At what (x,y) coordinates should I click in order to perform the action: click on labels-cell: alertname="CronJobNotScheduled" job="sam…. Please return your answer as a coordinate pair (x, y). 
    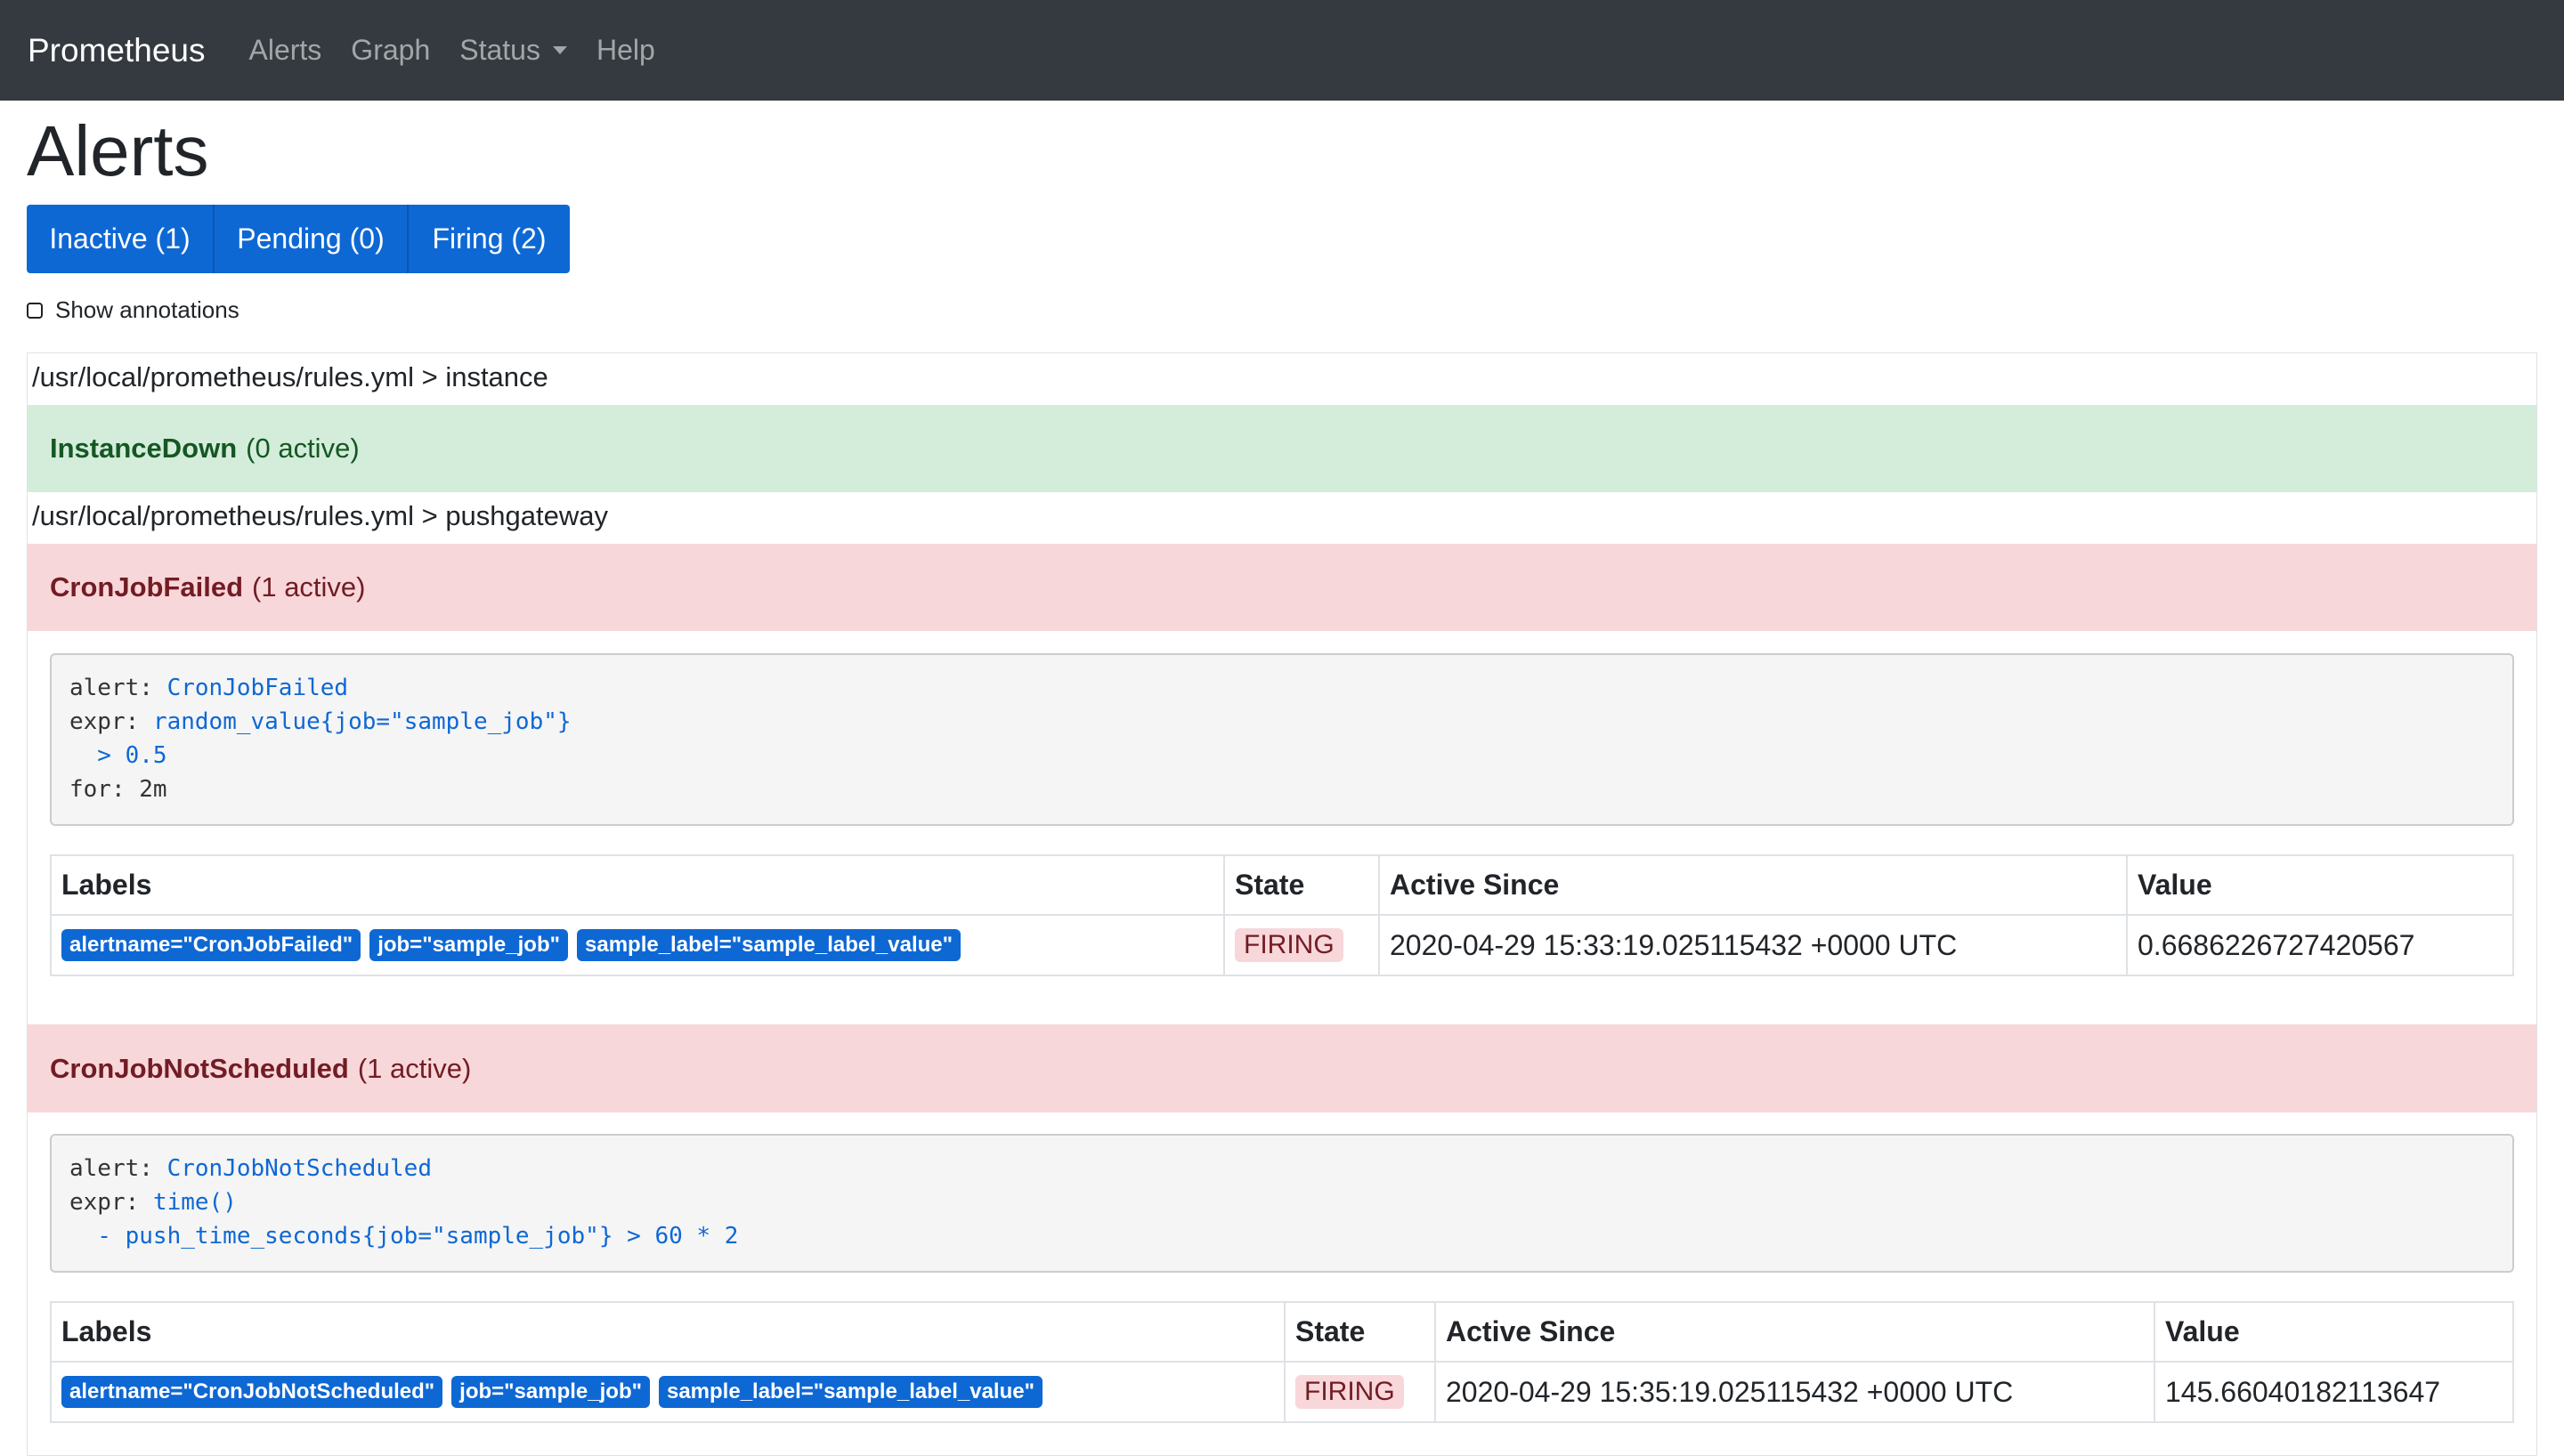
    Looking at the image, I should click on (669, 1392).